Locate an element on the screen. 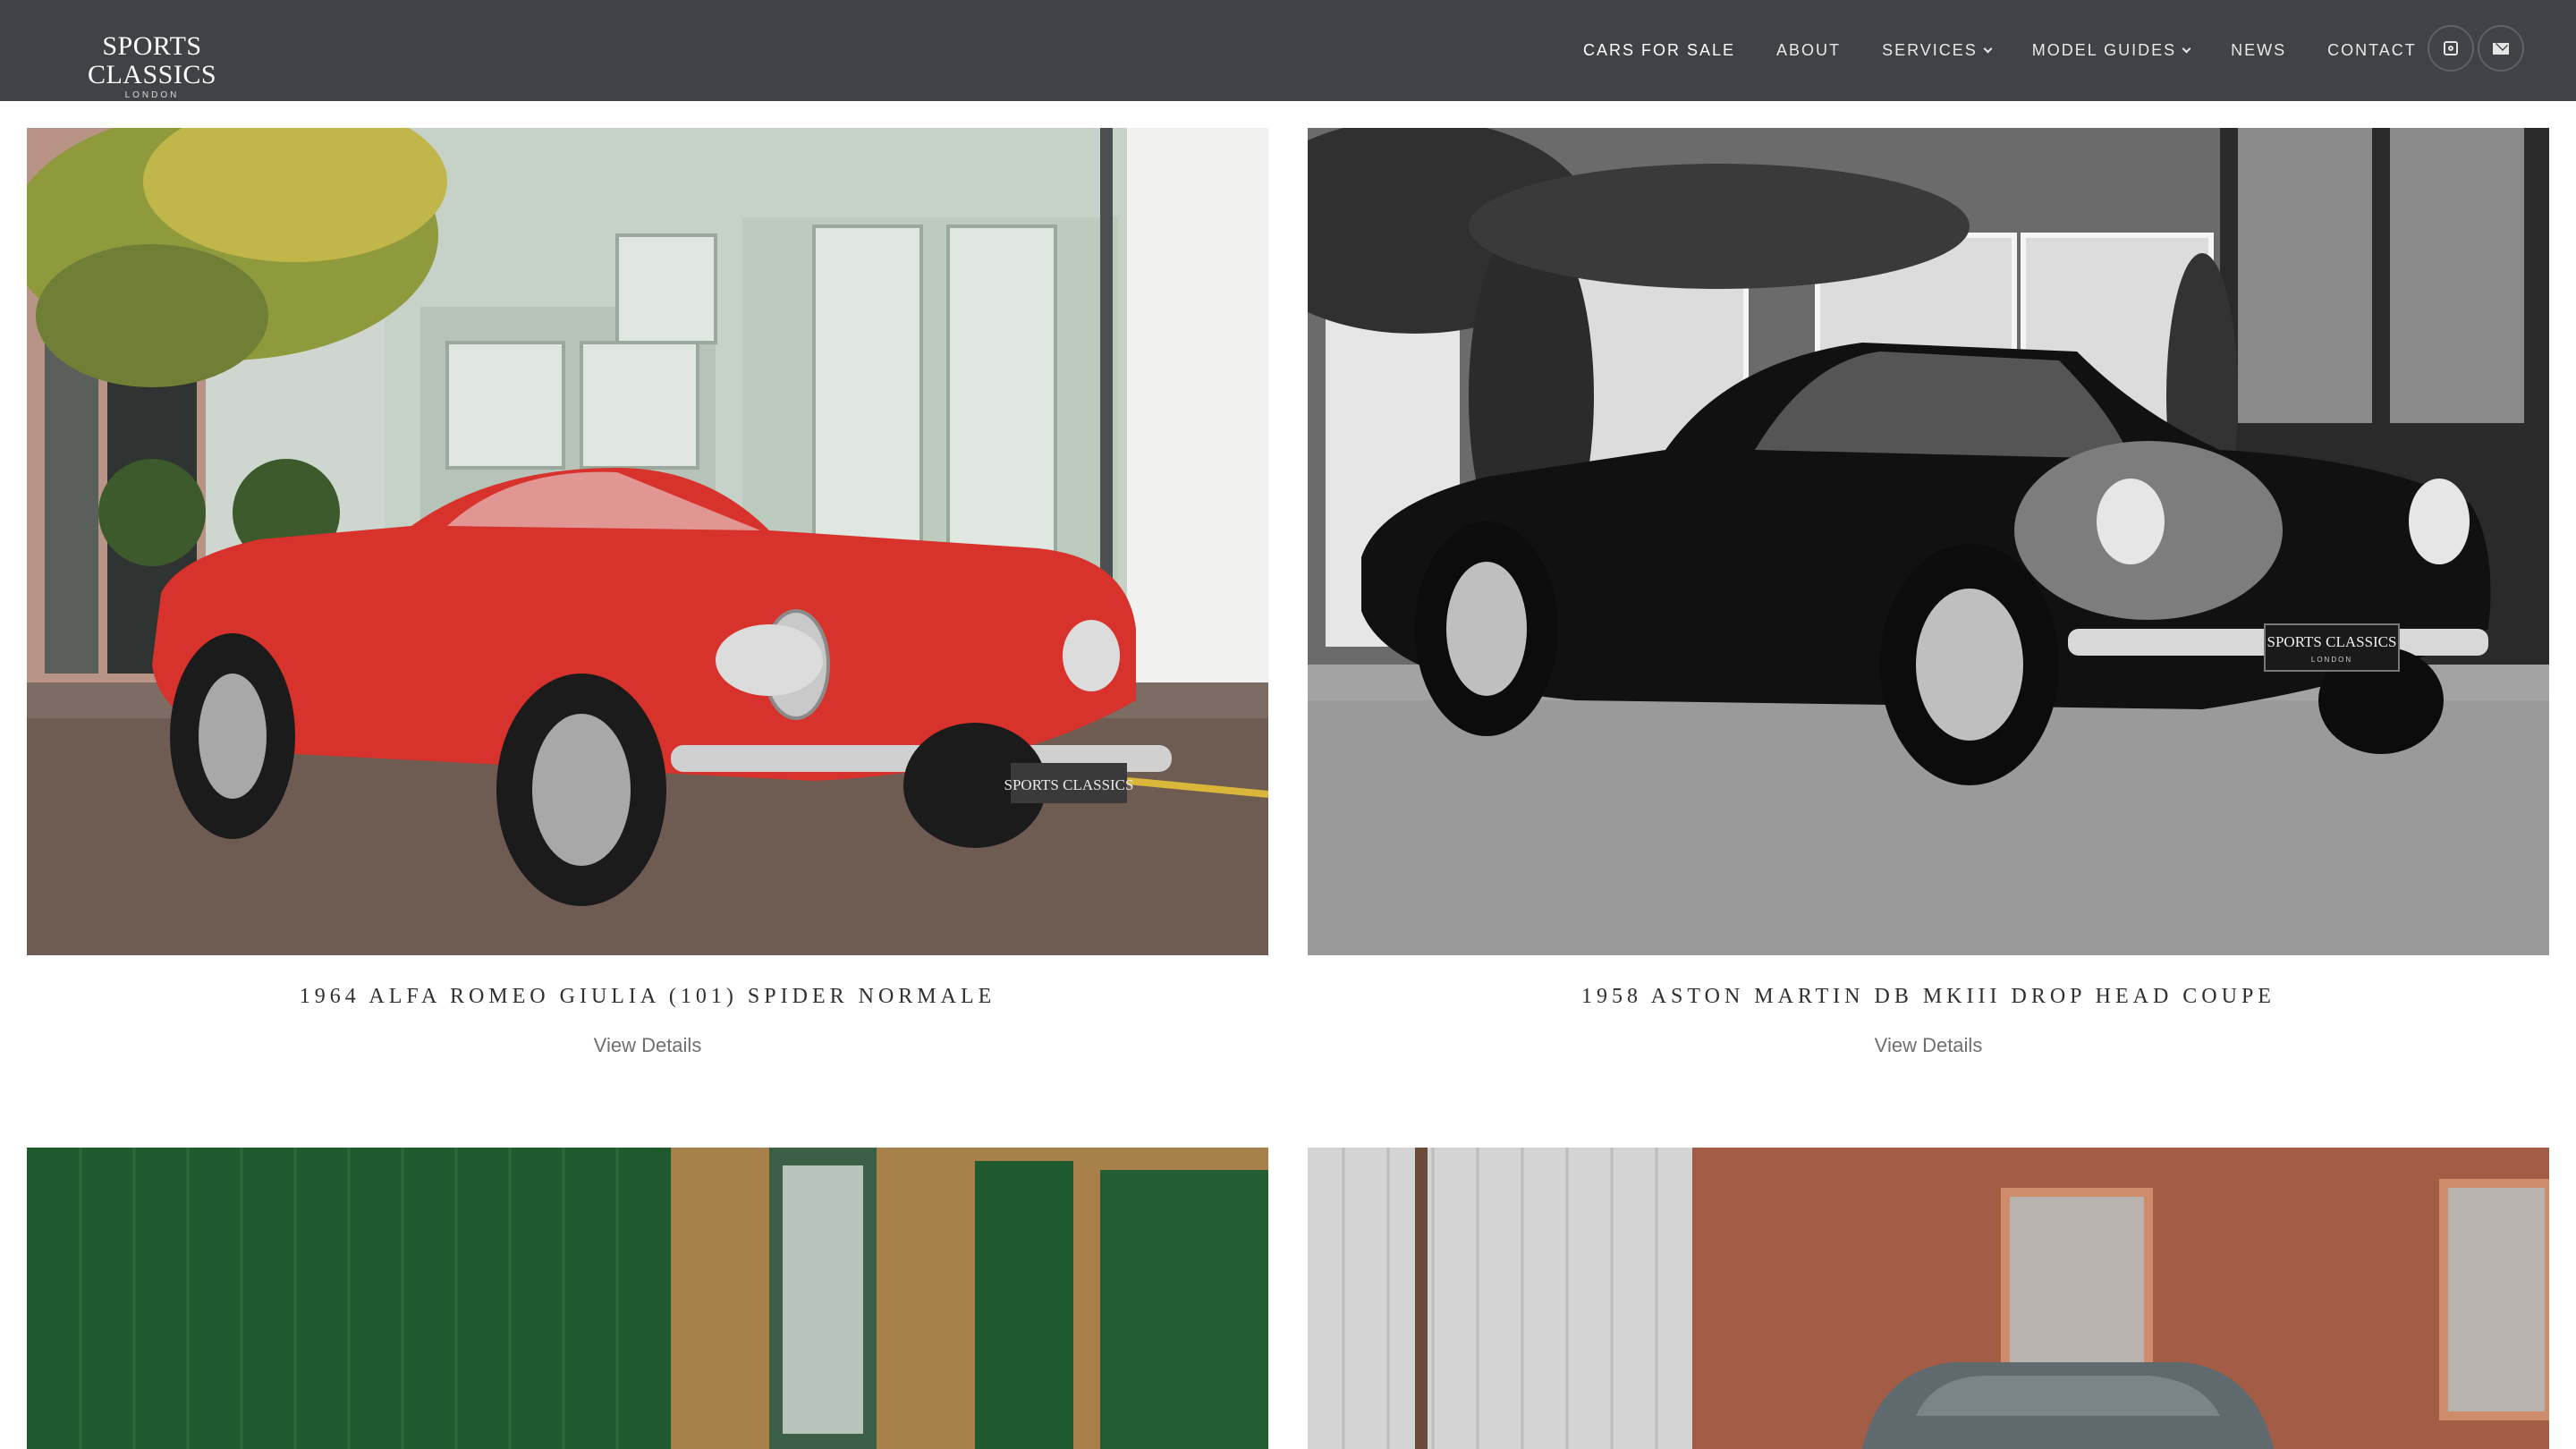 Image resolution: width=2576 pixels, height=1449 pixels. aston-plate-text: SPORTS CLASSICS is located at coordinates (2332, 641).